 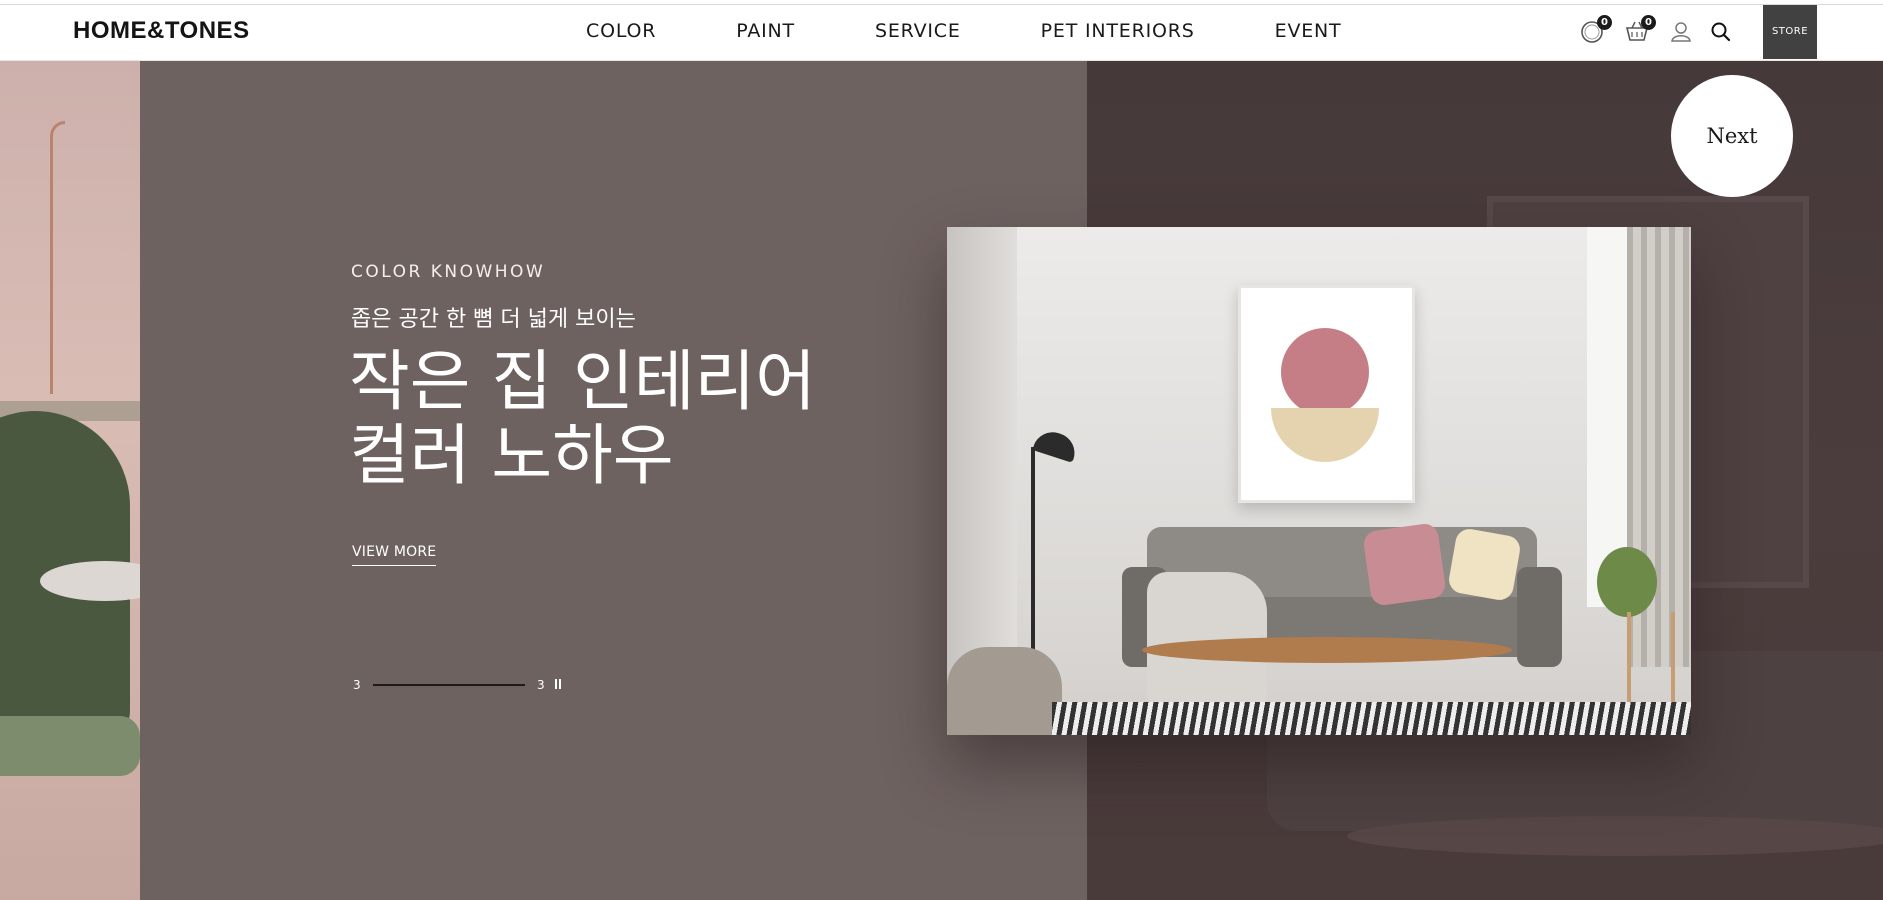 What do you see at coordinates (1648, 22) in the screenshot?
I see `cart-count-badge: 0` at bounding box center [1648, 22].